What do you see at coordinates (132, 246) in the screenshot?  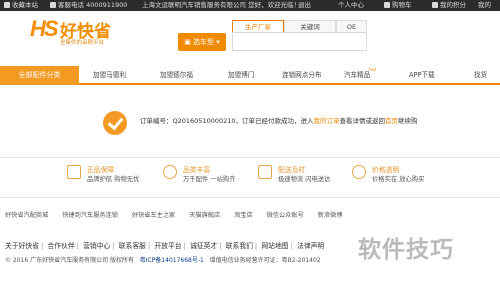 I see `footer-link: 联系客服` at bounding box center [132, 246].